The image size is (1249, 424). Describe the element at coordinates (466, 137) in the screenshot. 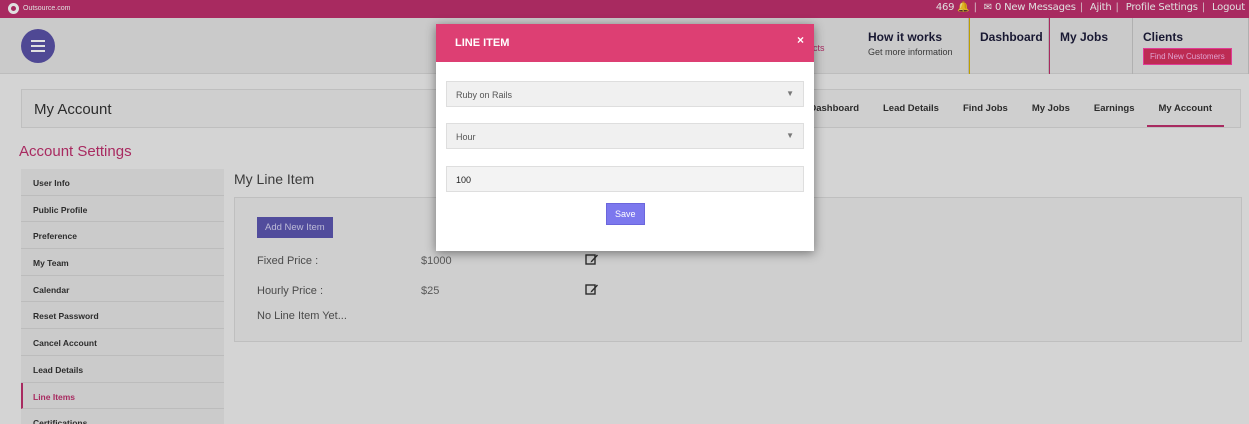

I see `unit-select-value: Hour` at that location.